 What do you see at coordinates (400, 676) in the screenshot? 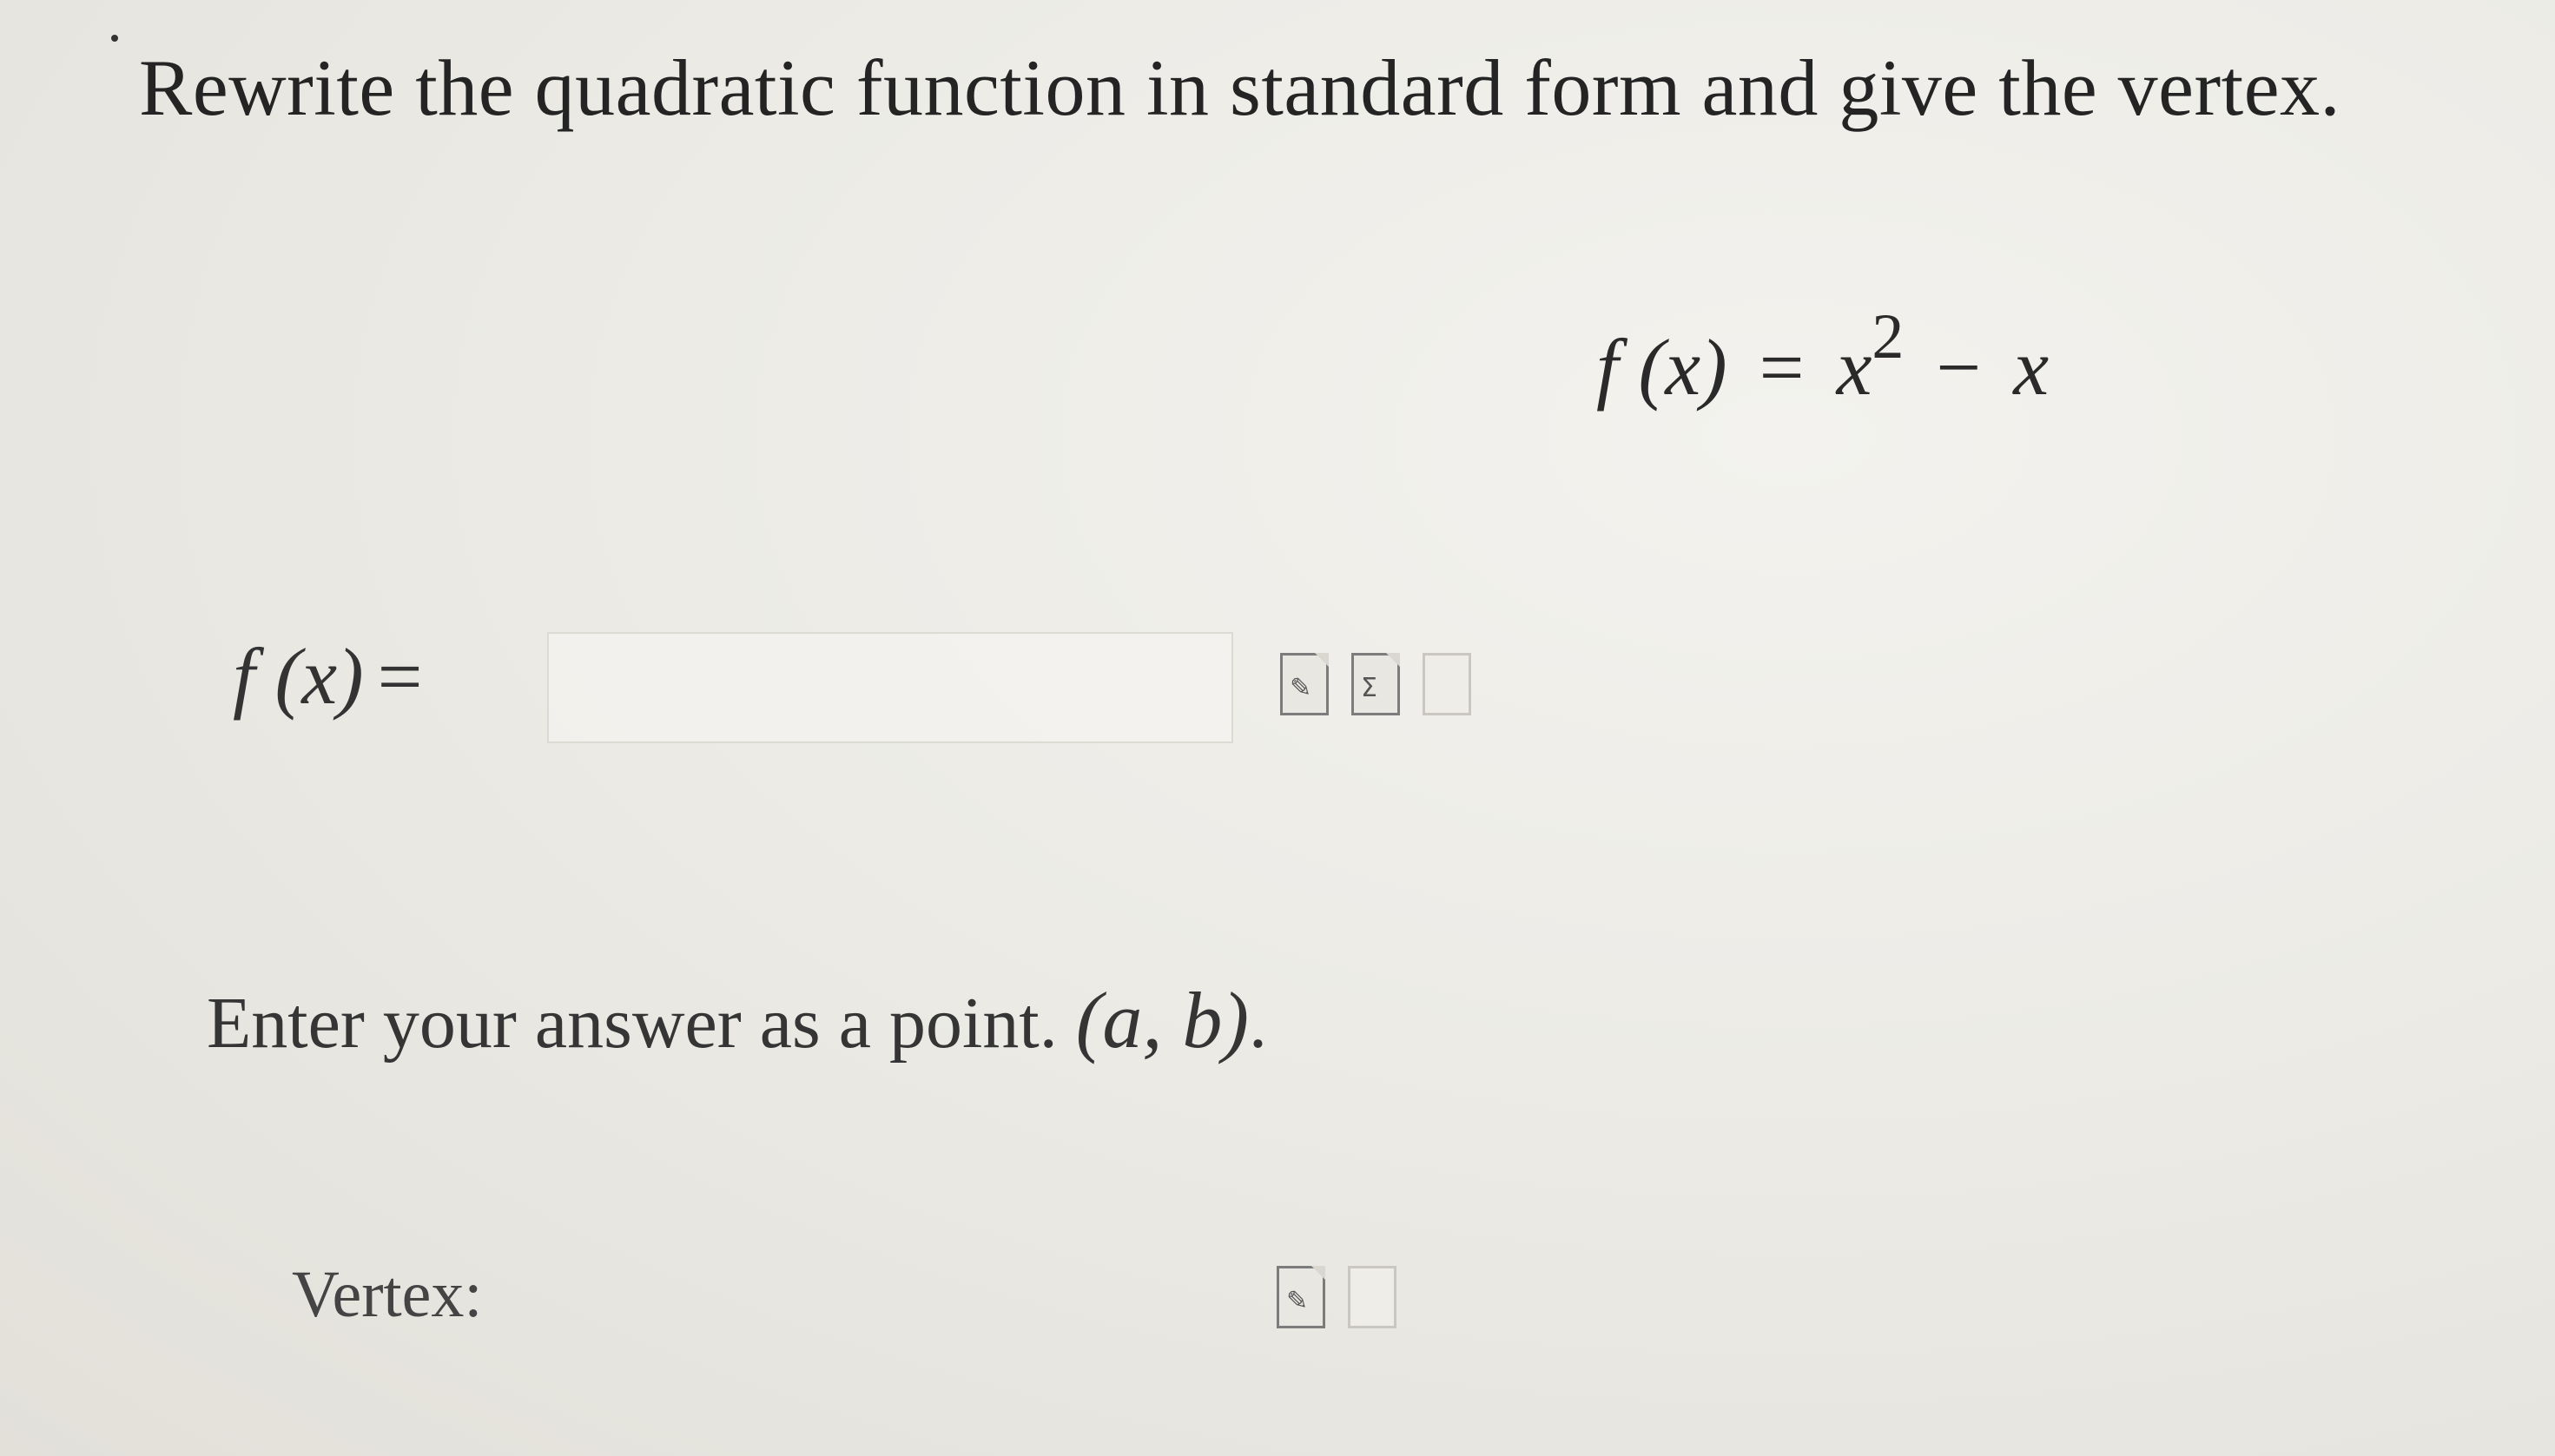
I see `answer-fx-equals: =` at bounding box center [400, 676].